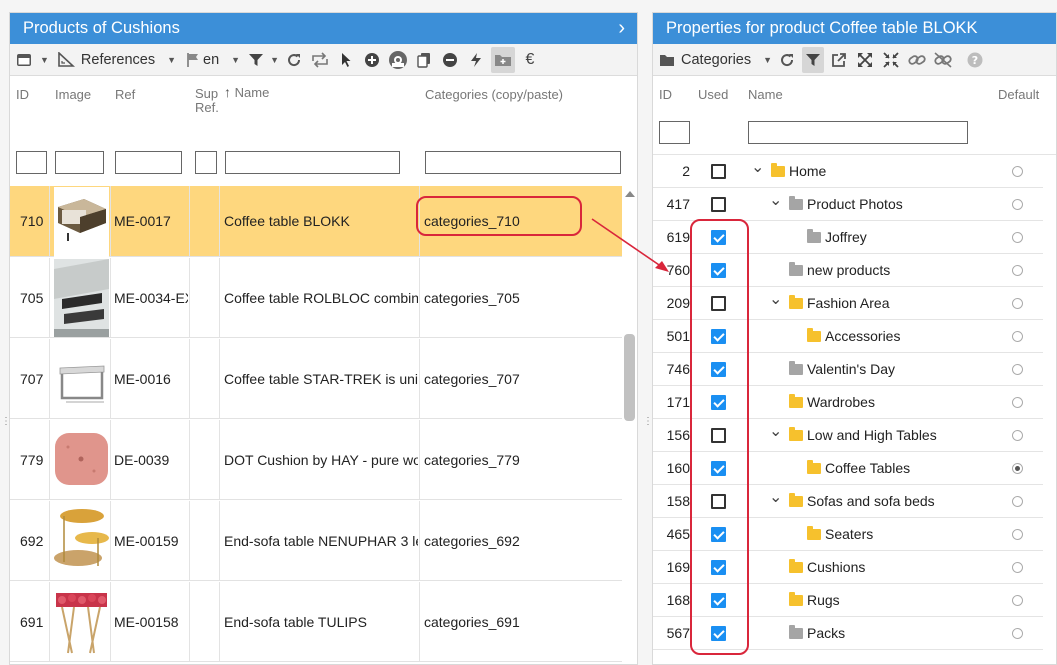 Image resolution: width=1057 pixels, height=665 pixels. Describe the element at coordinates (116, 60) in the screenshot. I see `references-dropdown: References ▼` at that location.